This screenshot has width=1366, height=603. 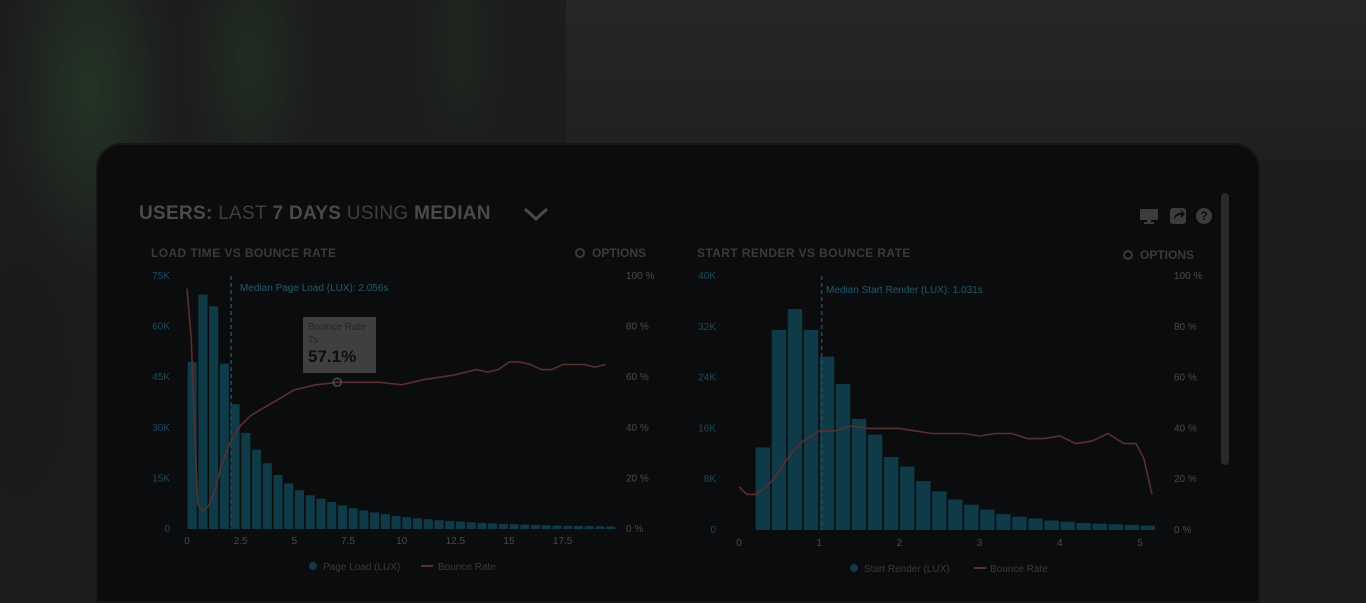 I want to click on legend-item: Page Load (LUX), so click(x=361, y=567).